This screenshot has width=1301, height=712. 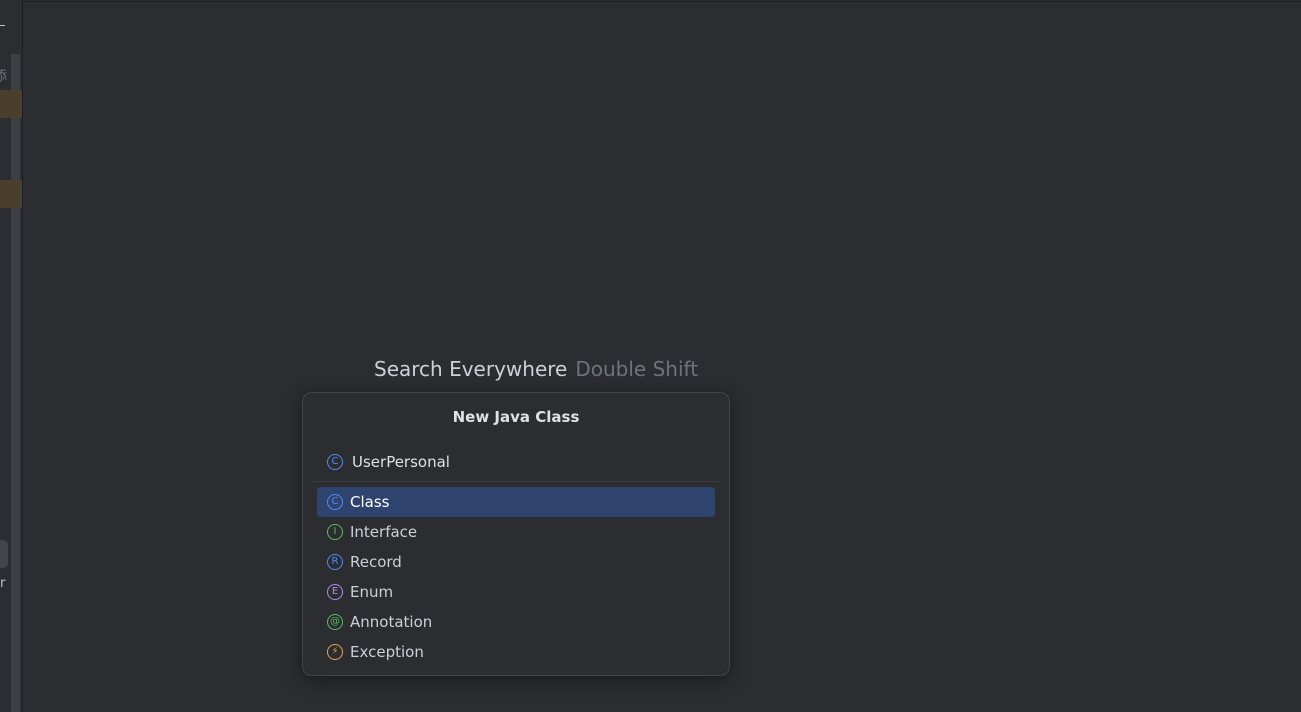 What do you see at coordinates (516, 417) in the screenshot?
I see `dialog-title: New Java Class` at bounding box center [516, 417].